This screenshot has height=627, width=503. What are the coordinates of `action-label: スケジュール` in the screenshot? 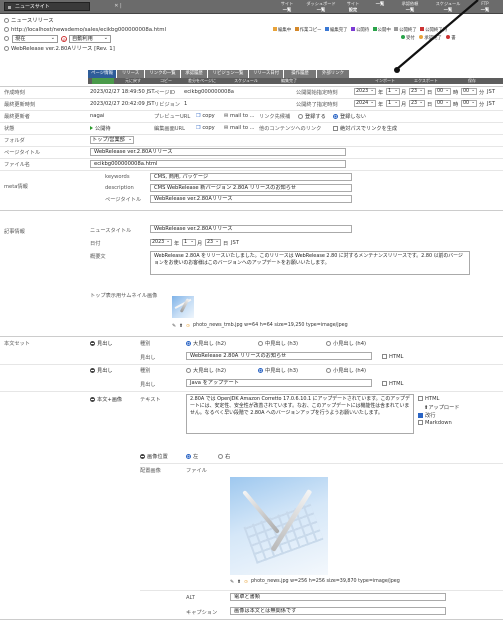 It's located at (246, 80).